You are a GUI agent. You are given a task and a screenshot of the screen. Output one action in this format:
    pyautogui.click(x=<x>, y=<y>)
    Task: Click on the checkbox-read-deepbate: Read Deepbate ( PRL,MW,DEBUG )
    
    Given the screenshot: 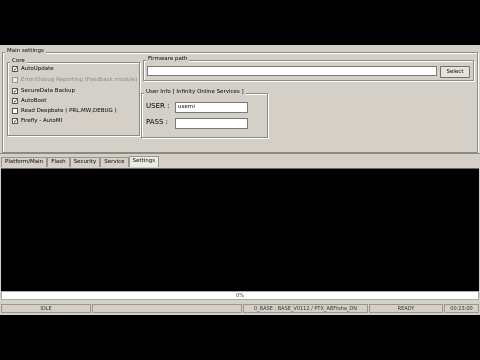 What is the action you would take?
    pyautogui.click(x=64, y=111)
    